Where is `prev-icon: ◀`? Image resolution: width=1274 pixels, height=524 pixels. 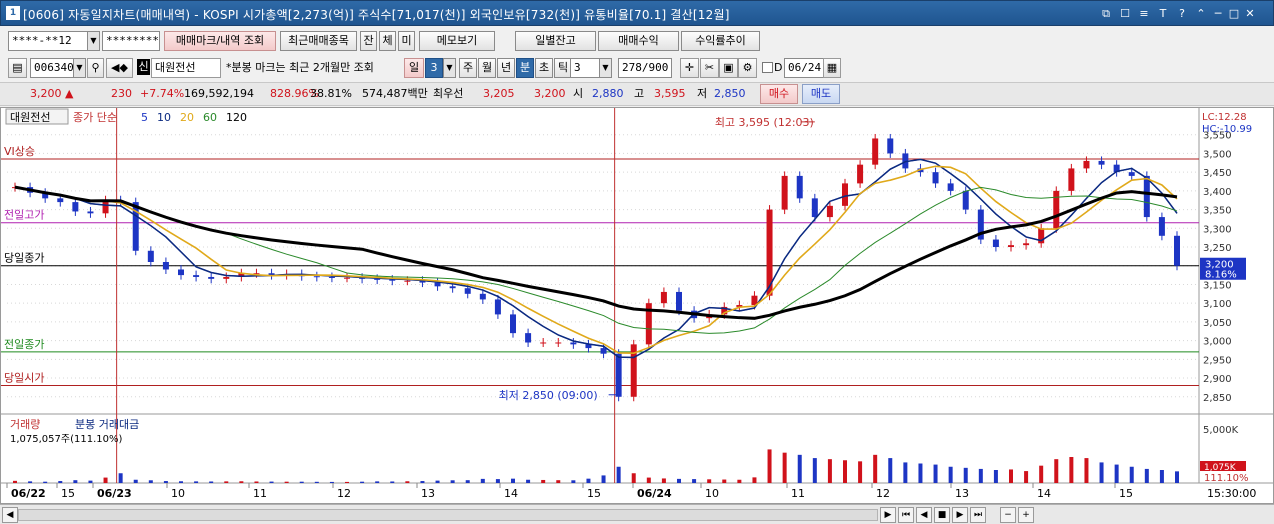 prev-icon: ◀ is located at coordinates (924, 515).